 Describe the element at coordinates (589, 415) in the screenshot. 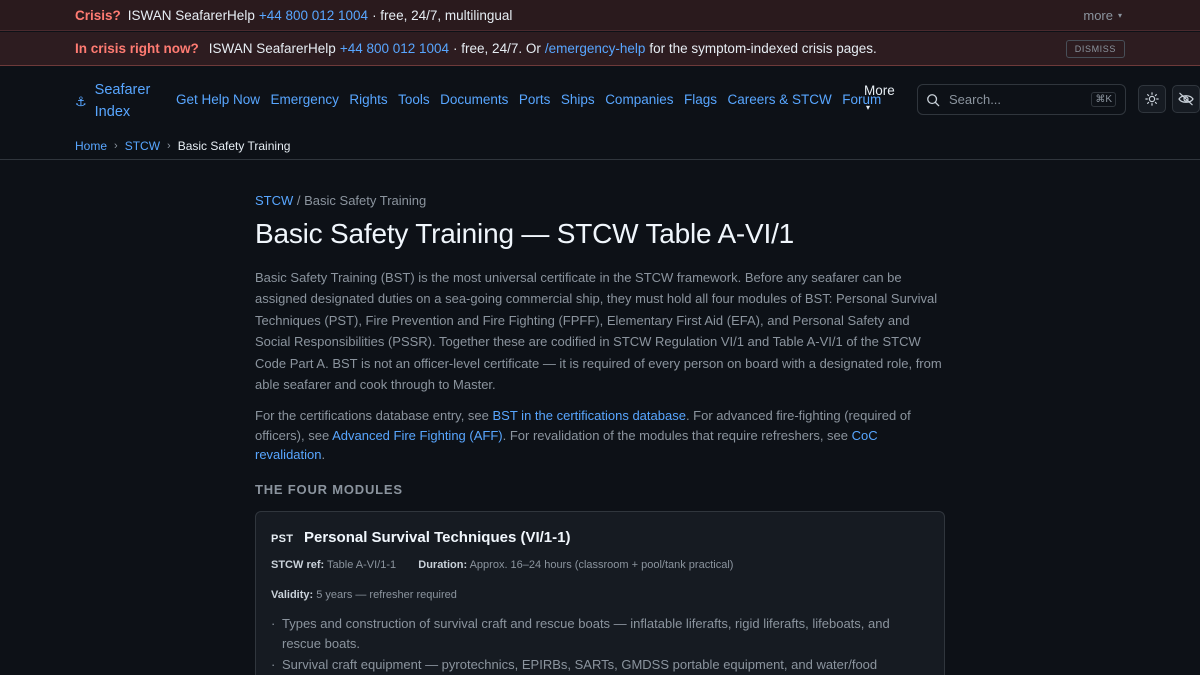

I see `bst-database-link: BST in the certifications database` at that location.